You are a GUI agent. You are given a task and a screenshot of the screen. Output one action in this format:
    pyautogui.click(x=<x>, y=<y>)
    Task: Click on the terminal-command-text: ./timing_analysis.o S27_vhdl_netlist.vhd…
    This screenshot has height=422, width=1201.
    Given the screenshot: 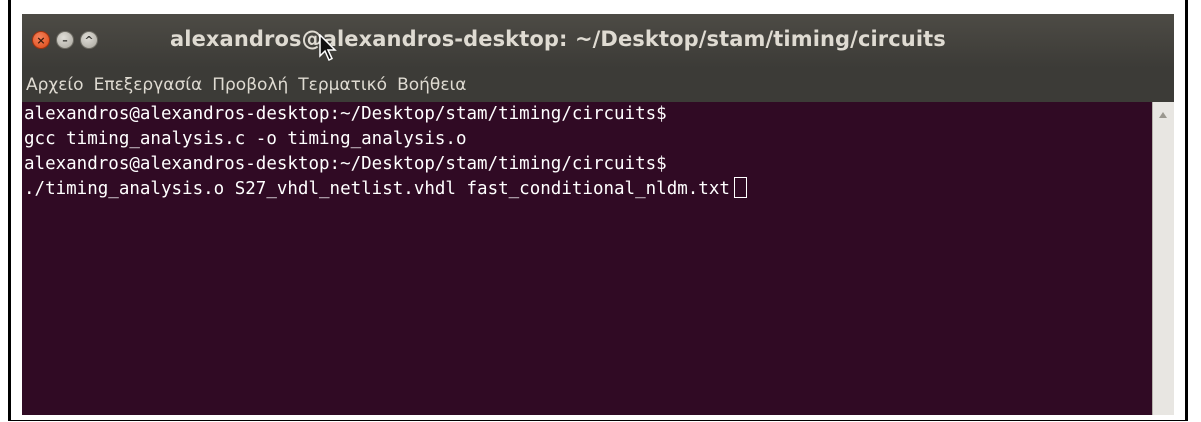 What is the action you would take?
    pyautogui.click(x=377, y=189)
    